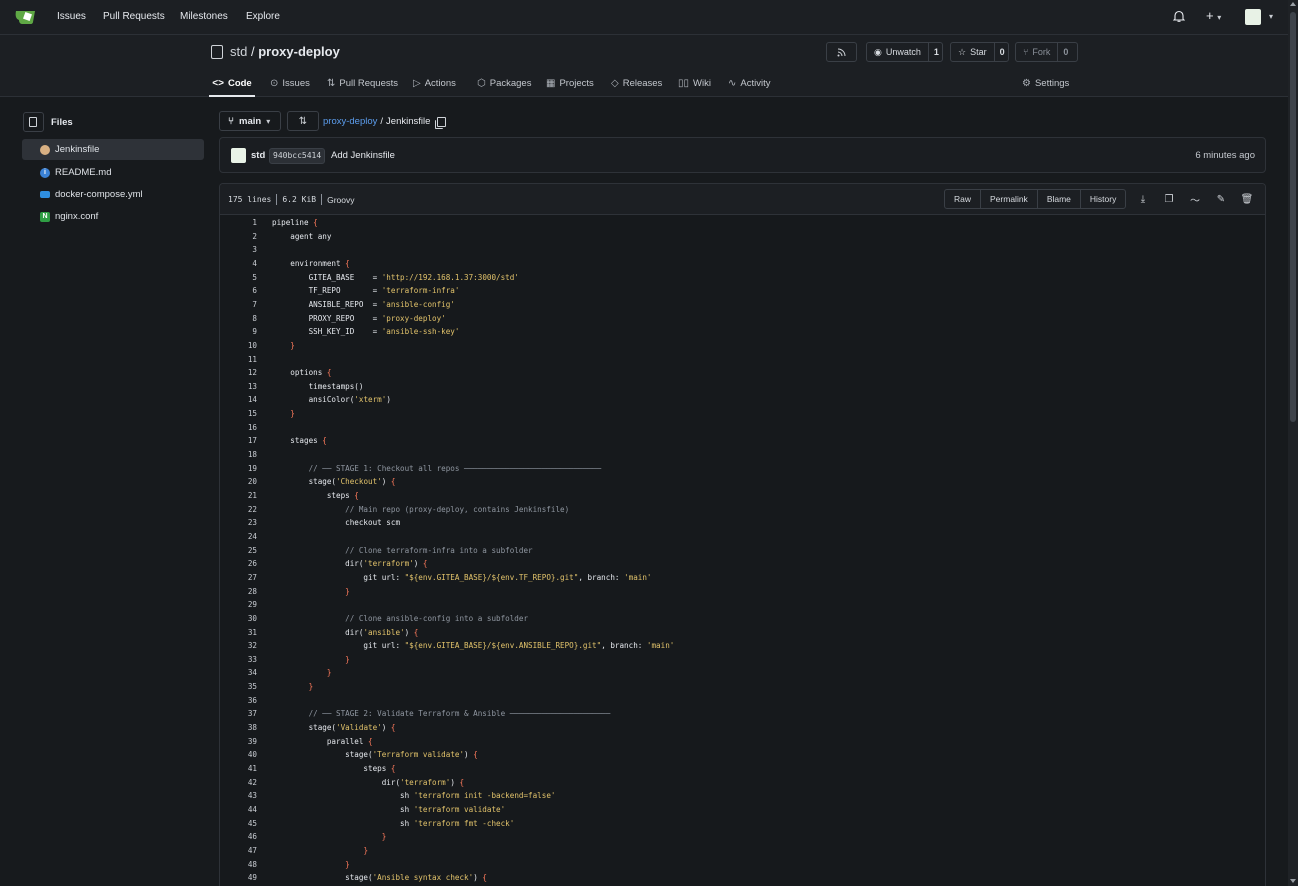 The width and height of the screenshot is (1298, 886). Describe the element at coordinates (238, 619) in the screenshot. I see `line-number: 30` at that location.